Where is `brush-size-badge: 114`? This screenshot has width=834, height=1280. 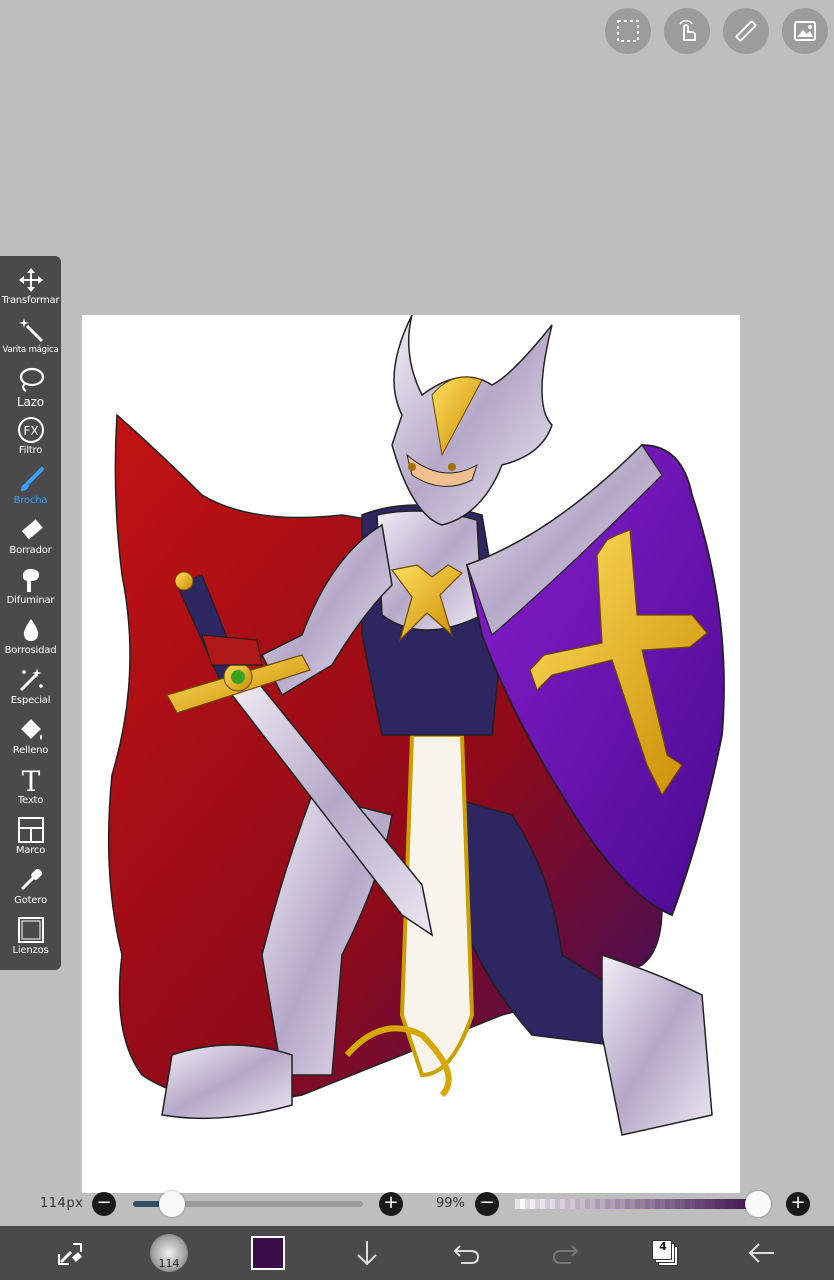
brush-size-badge: 114 is located at coordinates (169, 1263).